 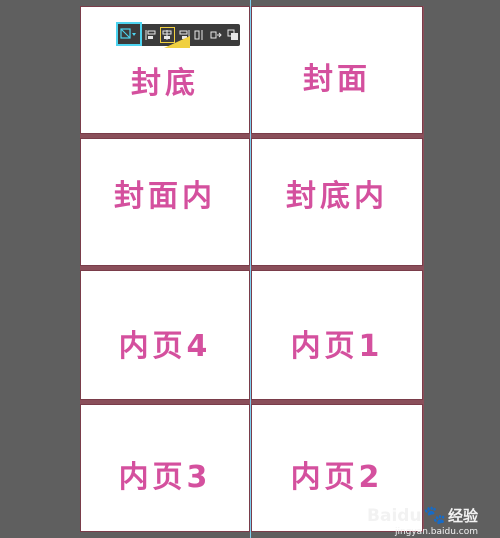 What do you see at coordinates (165, 346) in the screenshot?
I see `panel-label: 内页4` at bounding box center [165, 346].